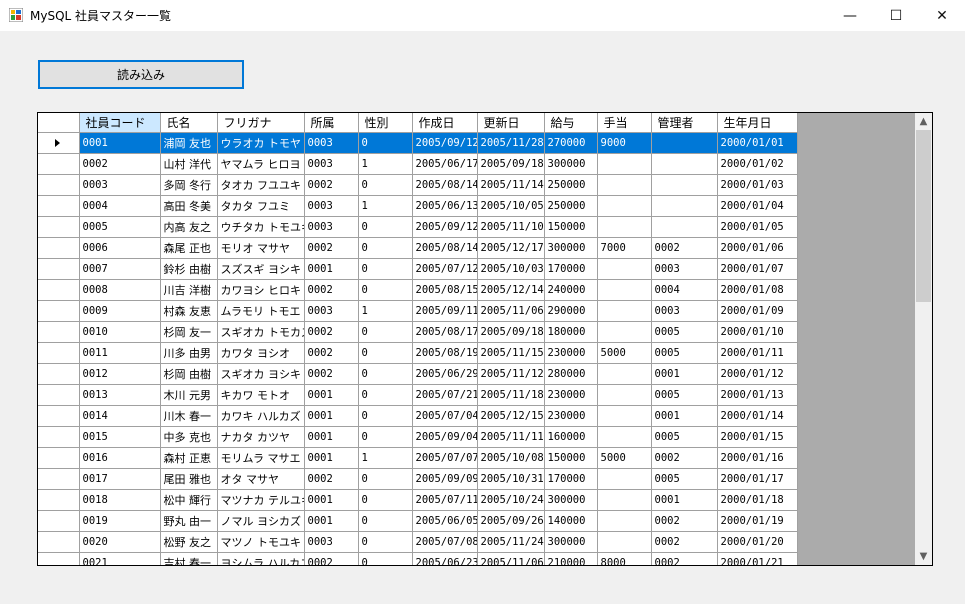 The image size is (965, 604). I want to click on cell-furigana: モリオ マサヤ, so click(261, 248).